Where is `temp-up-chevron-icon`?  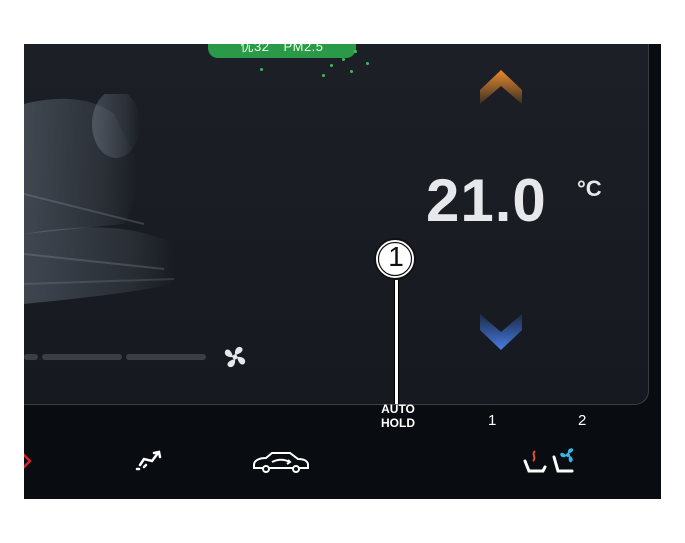
temp-up-chevron-icon is located at coordinates (501, 87).